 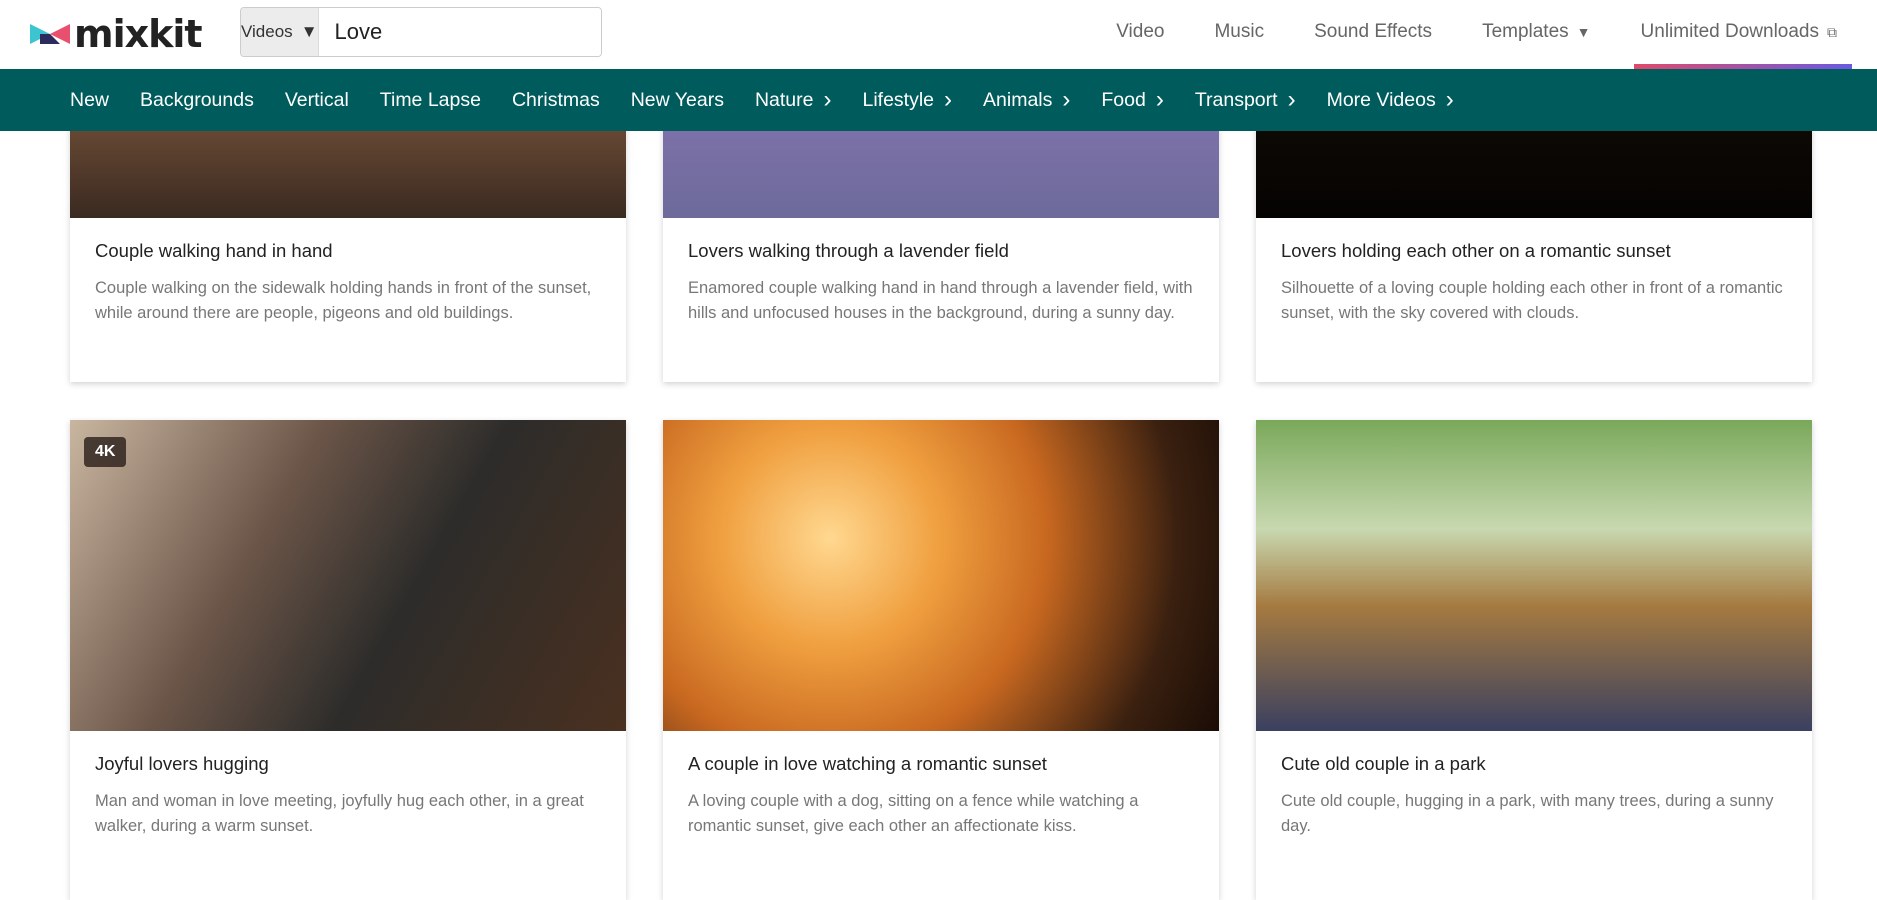 I want to click on category-label: Nature, so click(x=784, y=99).